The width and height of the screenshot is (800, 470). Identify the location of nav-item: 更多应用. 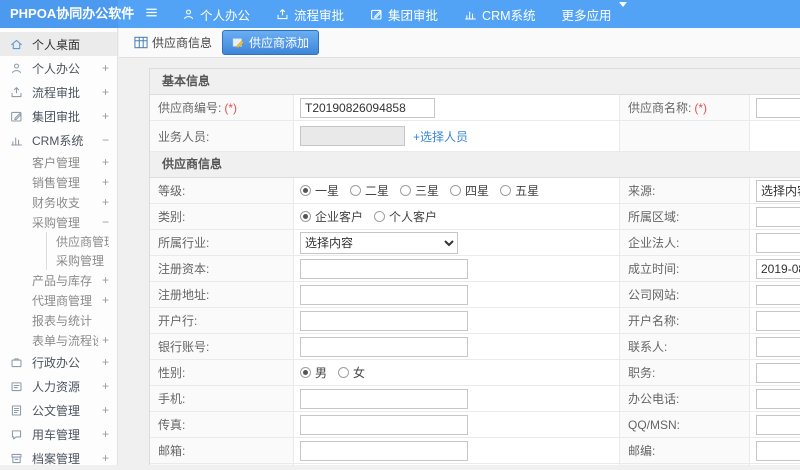
(594, 14).